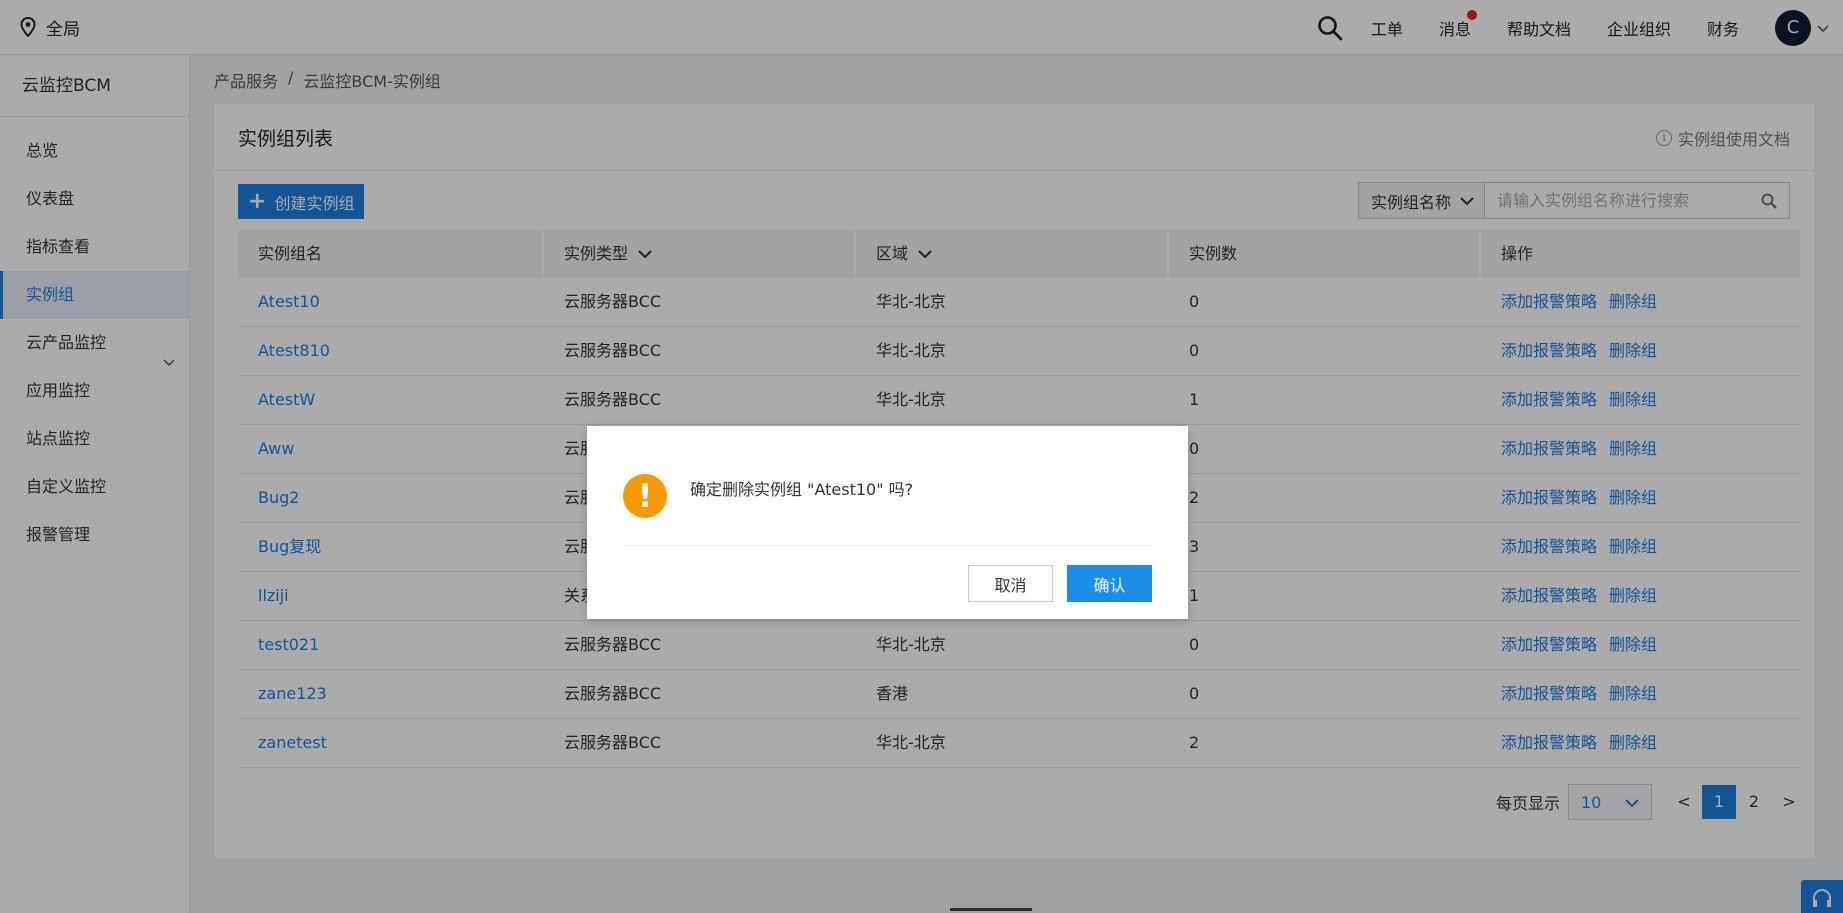 The height and width of the screenshot is (913, 1843). What do you see at coordinates (887, 545) in the screenshot?
I see `dialog-divider` at bounding box center [887, 545].